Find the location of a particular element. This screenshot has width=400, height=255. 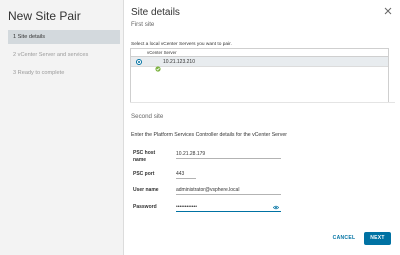

psc-port-field: 443 is located at coordinates (186, 174).